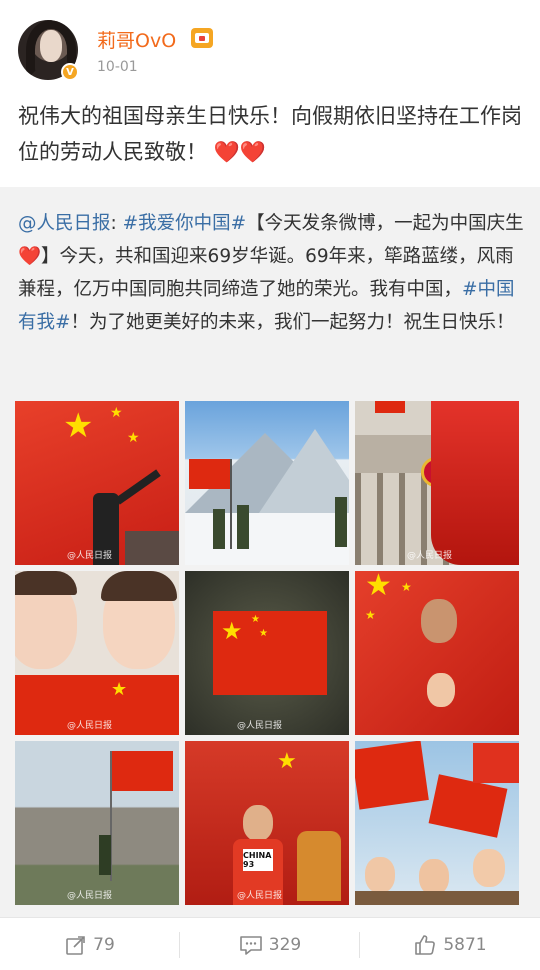  I want to click on repost-colon: :, so click(116, 223).